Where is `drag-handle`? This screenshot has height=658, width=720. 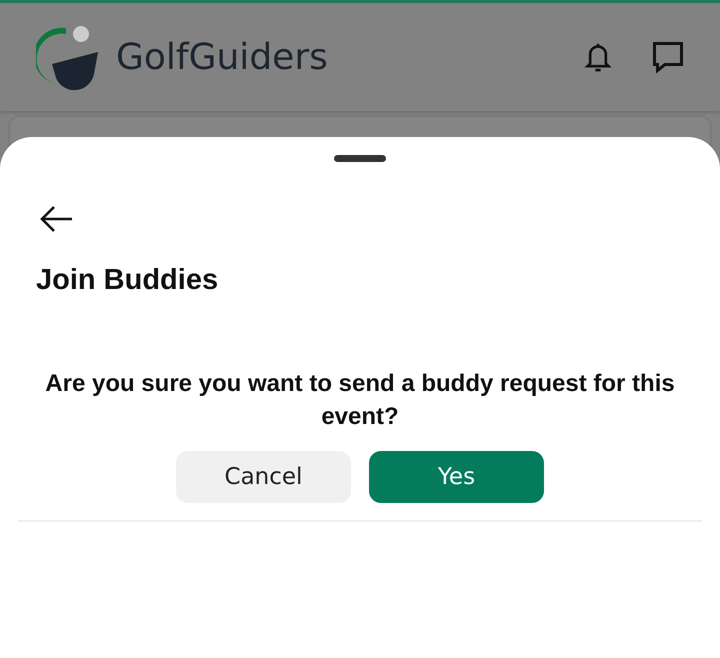
drag-handle is located at coordinates (360, 158).